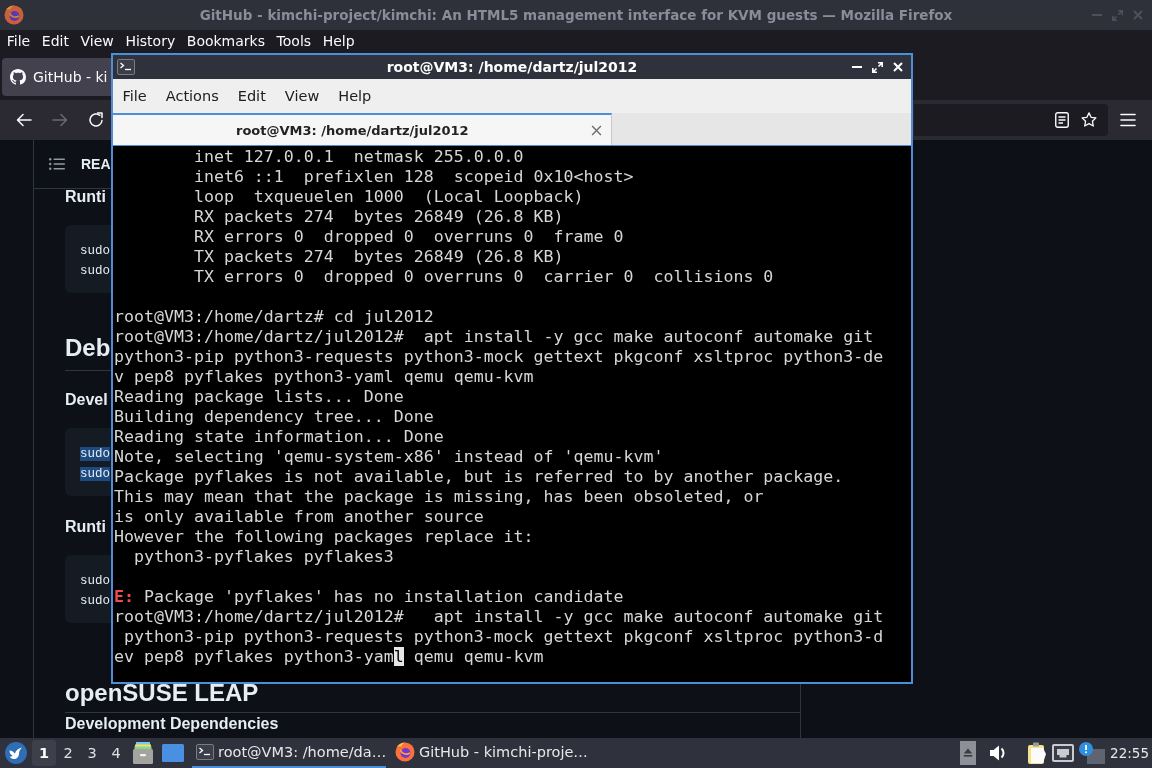  What do you see at coordinates (192, 96) in the screenshot?
I see `menu-item: Actions` at bounding box center [192, 96].